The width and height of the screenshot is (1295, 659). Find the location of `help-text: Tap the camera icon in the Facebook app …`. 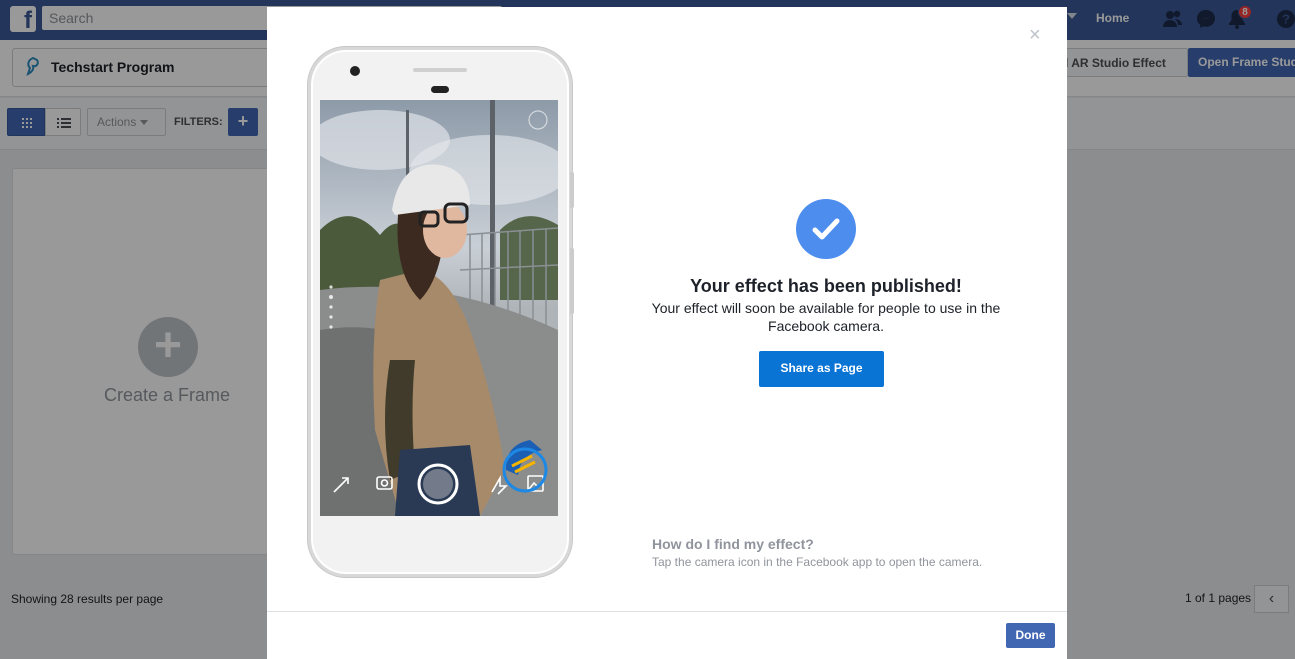

help-text: Tap the camera icon in the Facebook app … is located at coordinates (817, 562).